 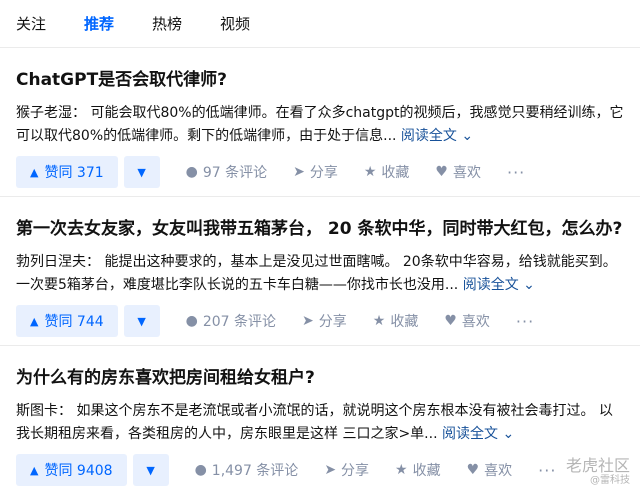 I want to click on comment-label: 97 条评论, so click(x=235, y=173).